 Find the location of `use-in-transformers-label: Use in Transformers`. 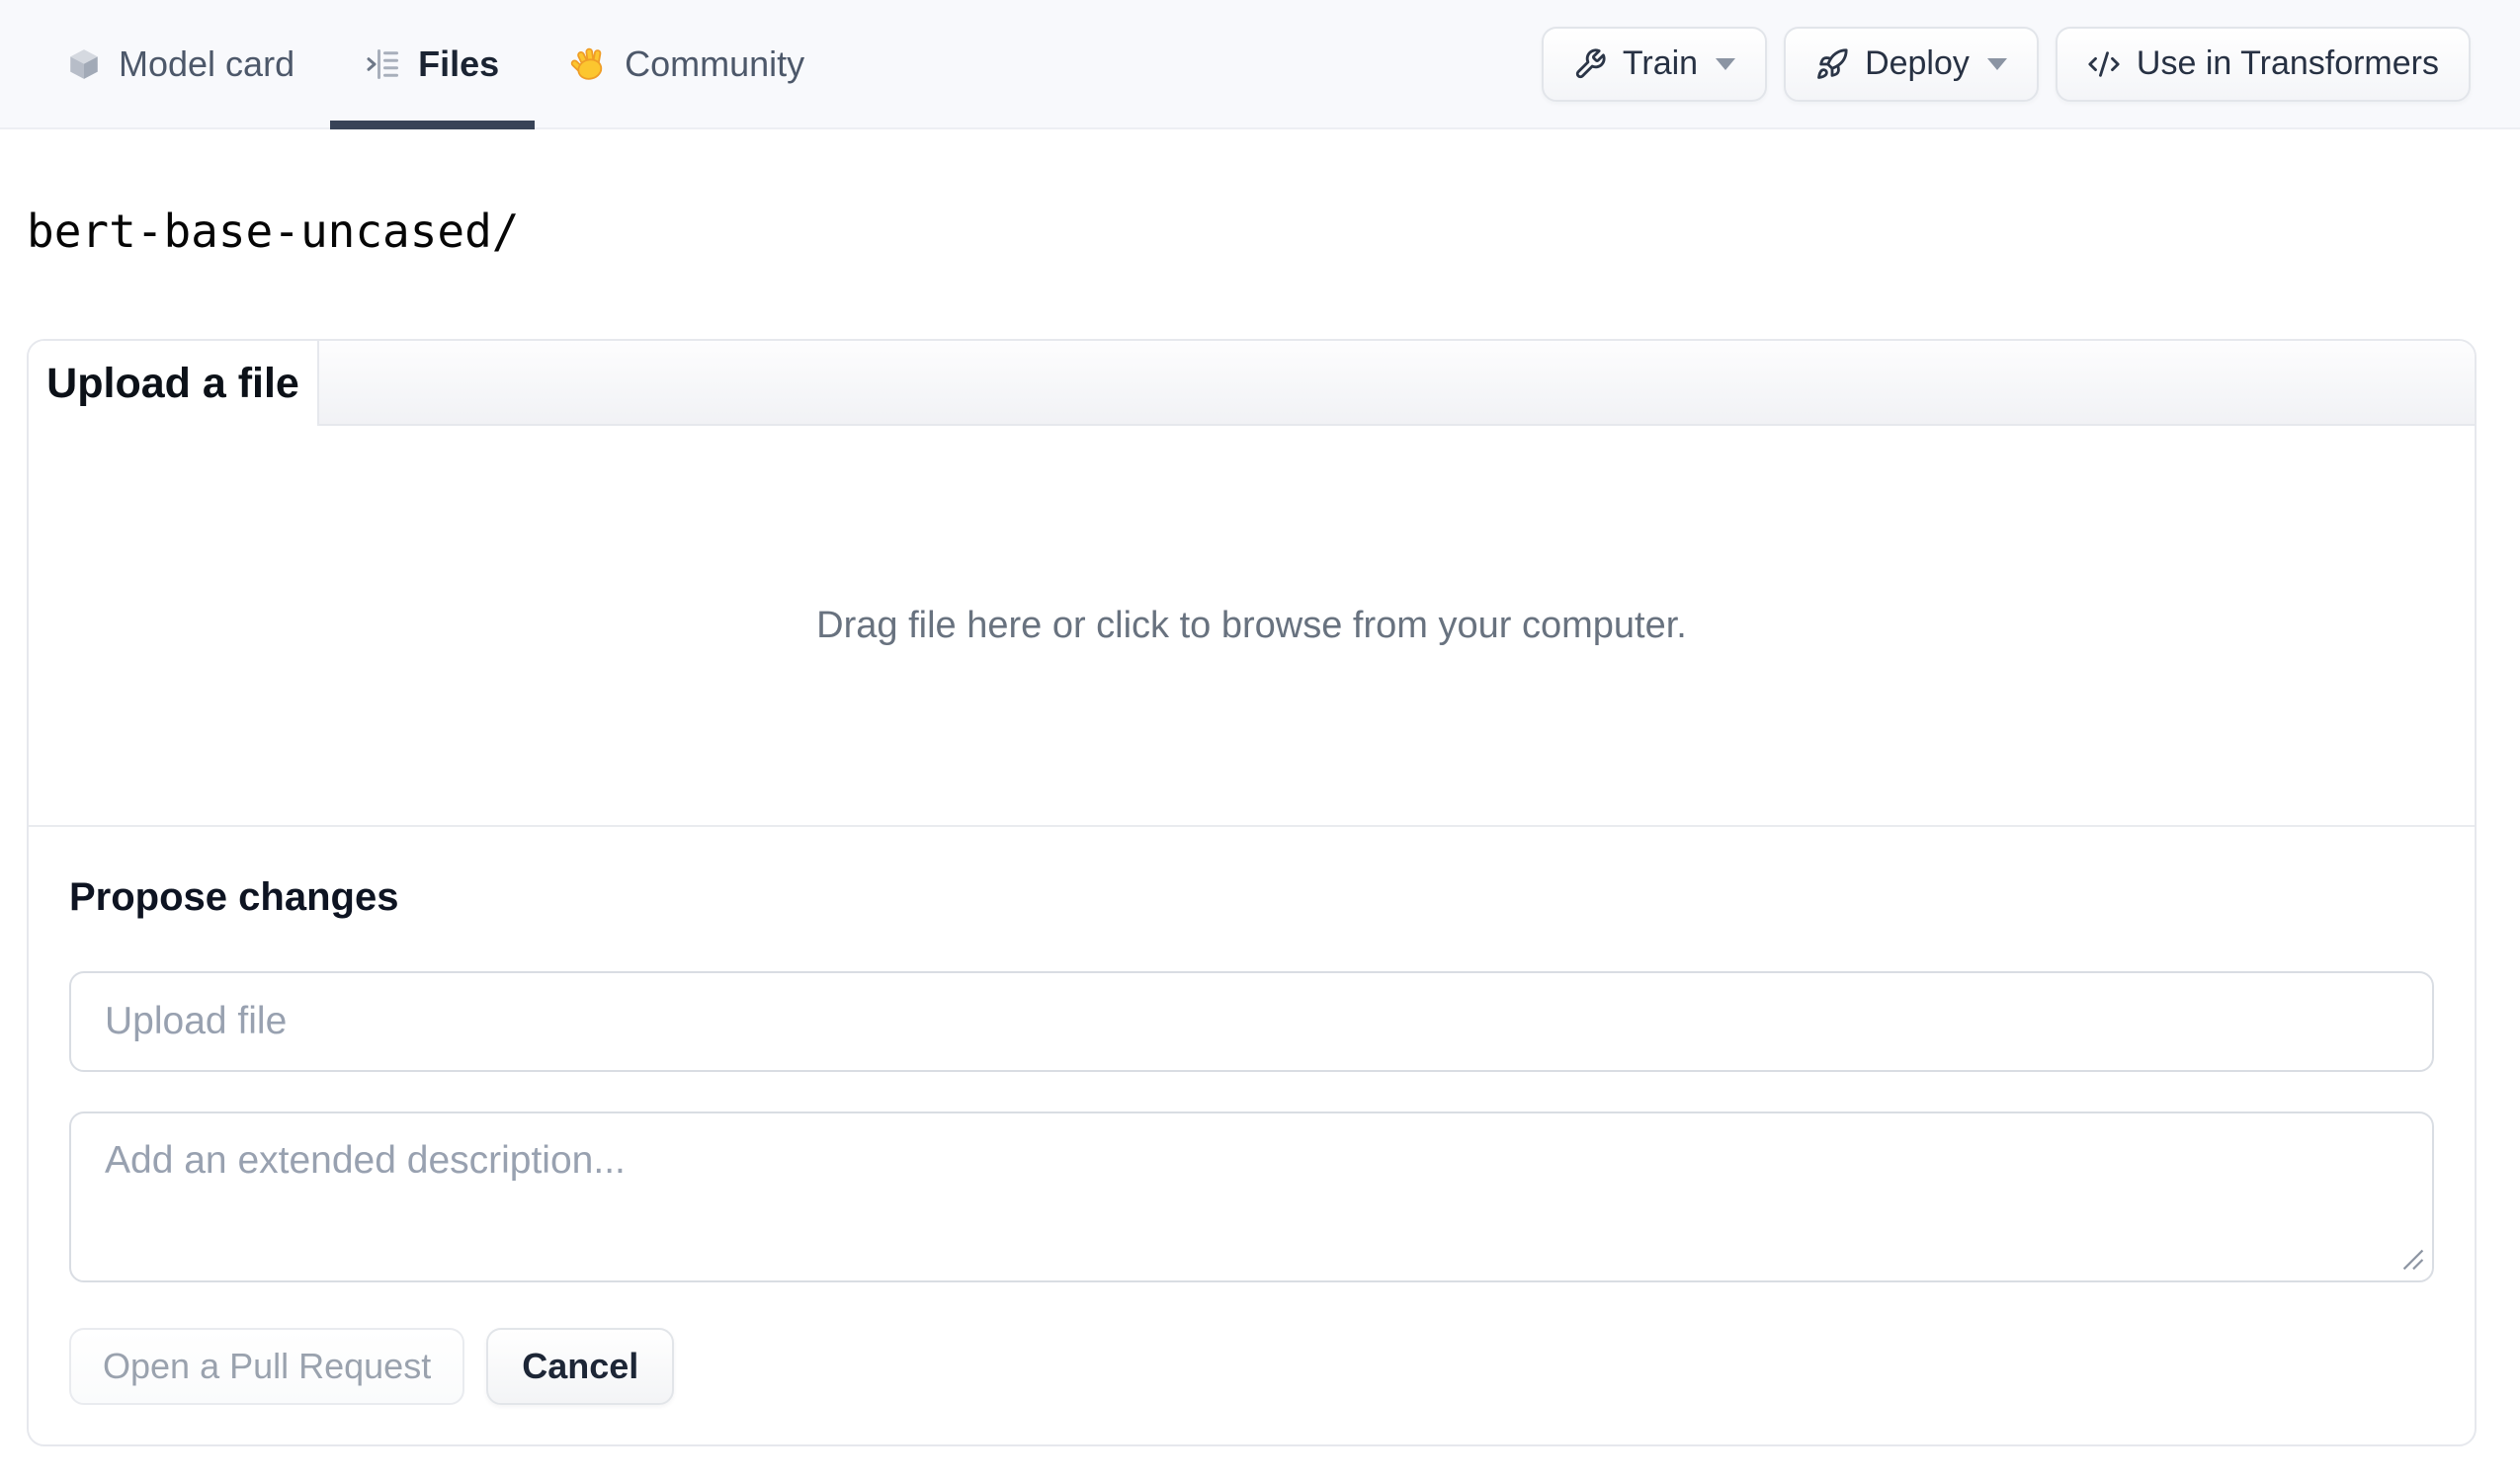

use-in-transformers-label: Use in Transformers is located at coordinates (2287, 63).